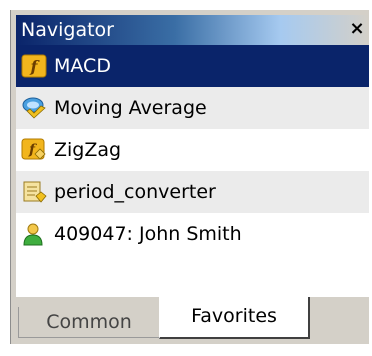  Describe the element at coordinates (33, 234) in the screenshot. I see `account-icon` at that location.